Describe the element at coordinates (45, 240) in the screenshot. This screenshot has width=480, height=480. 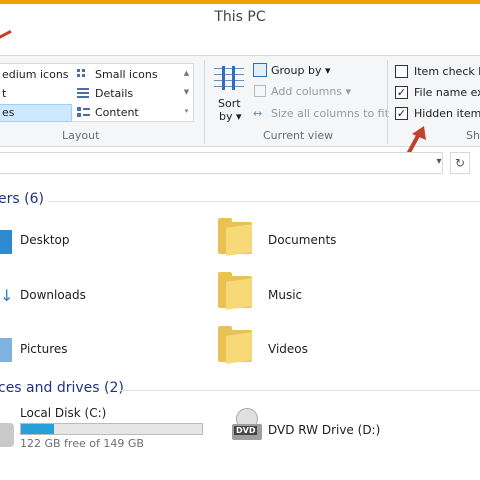
I see `folder-name: Desktop` at that location.